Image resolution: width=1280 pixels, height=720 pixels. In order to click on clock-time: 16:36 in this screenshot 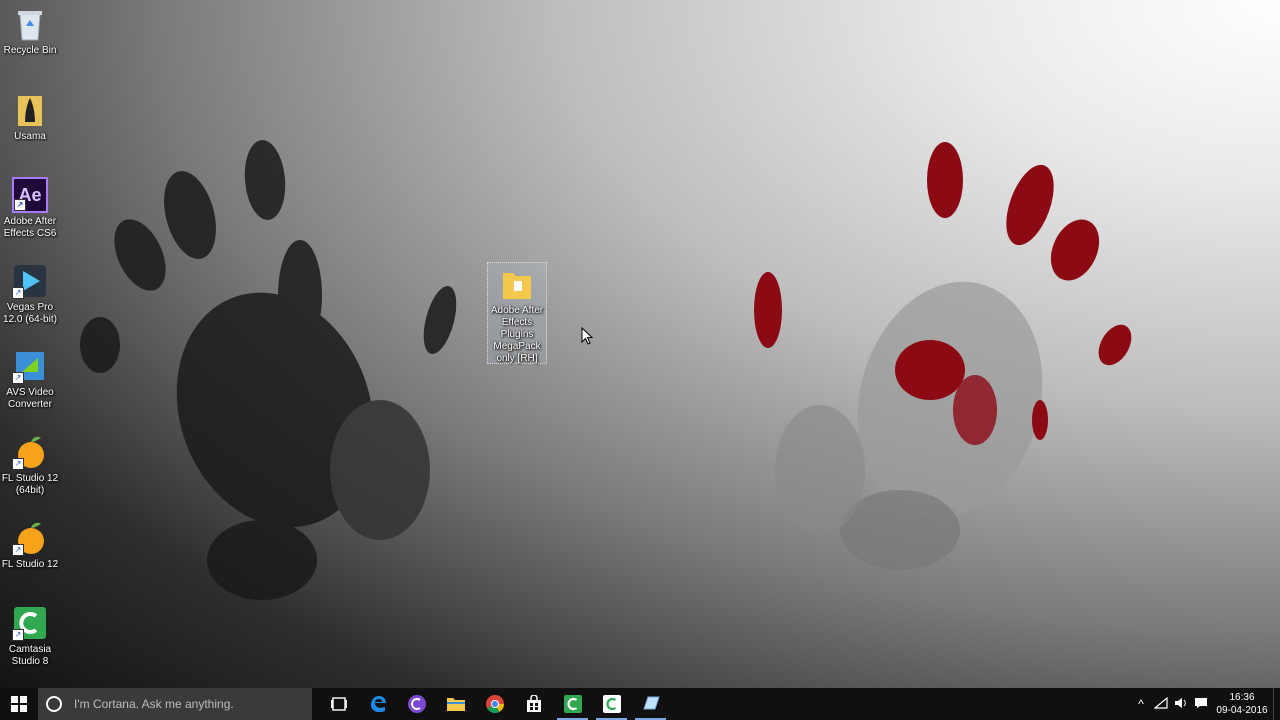, I will do `click(1242, 697)`.